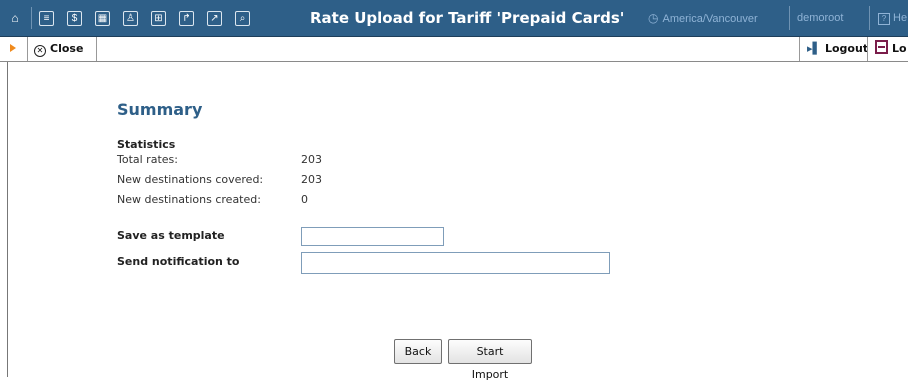 This screenshot has width=908, height=386. What do you see at coordinates (242, 18) in the screenshot?
I see `search-icon: ⌕` at bounding box center [242, 18].